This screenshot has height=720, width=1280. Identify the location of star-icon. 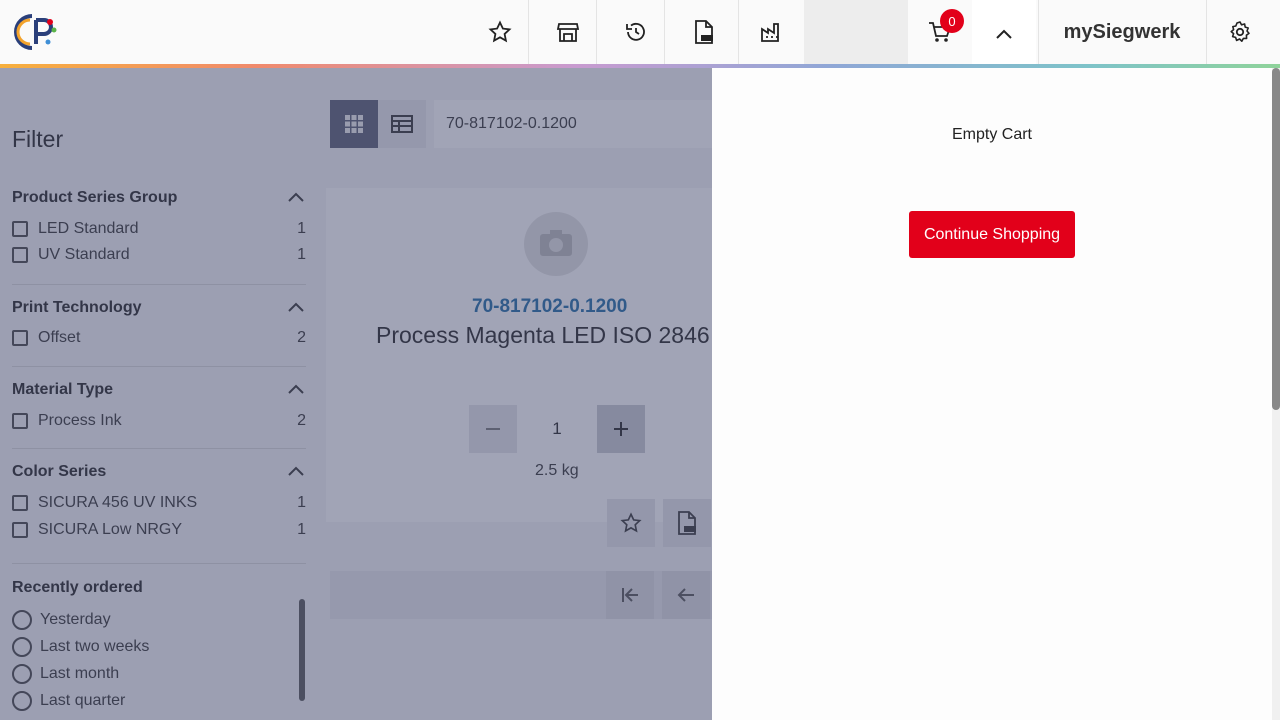
(500, 31).